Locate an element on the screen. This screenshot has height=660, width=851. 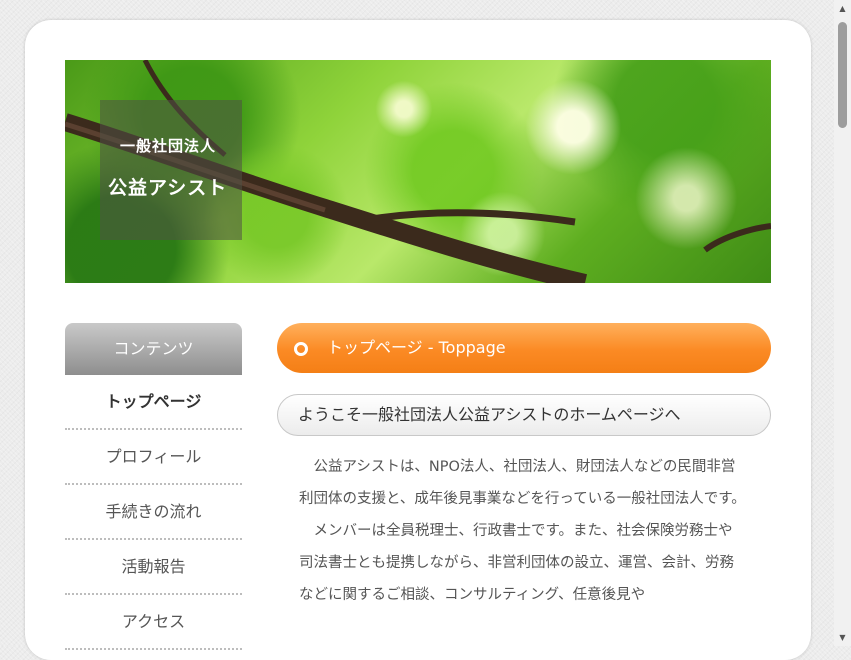
logo-org-name: 公益アシスト is located at coordinates (168, 188).